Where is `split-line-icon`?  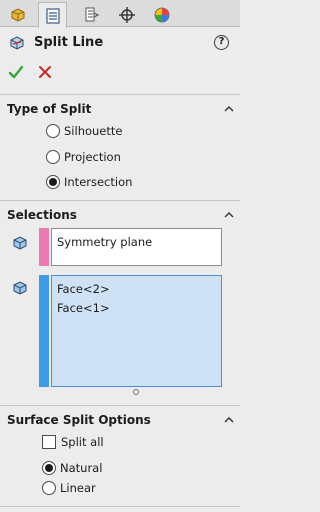
split-line-icon is located at coordinates (17, 43).